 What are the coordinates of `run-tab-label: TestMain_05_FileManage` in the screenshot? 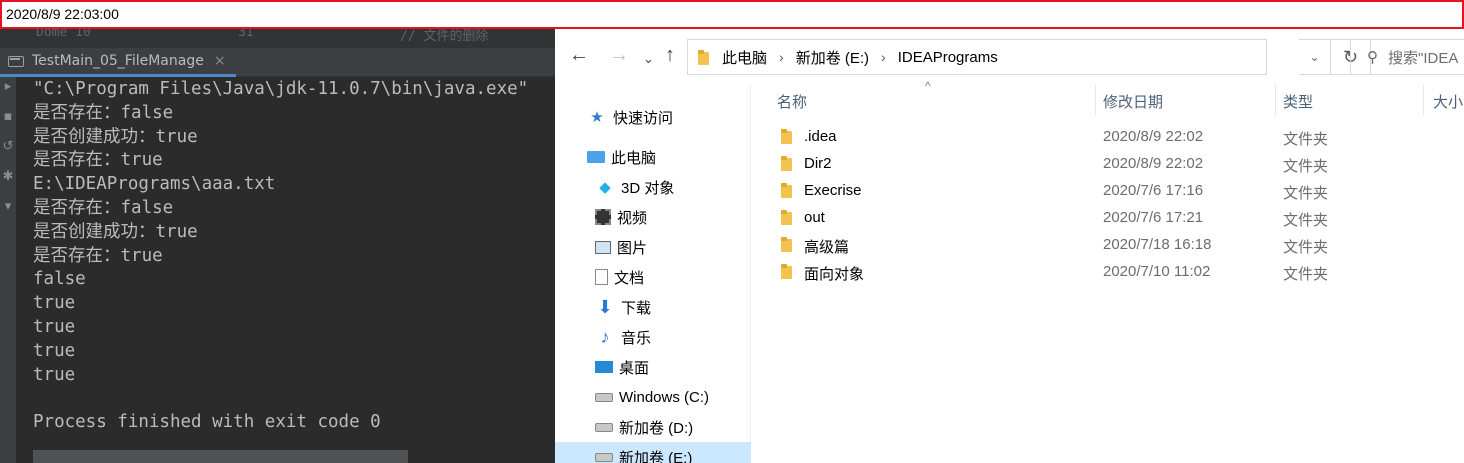 It's located at (118, 61).